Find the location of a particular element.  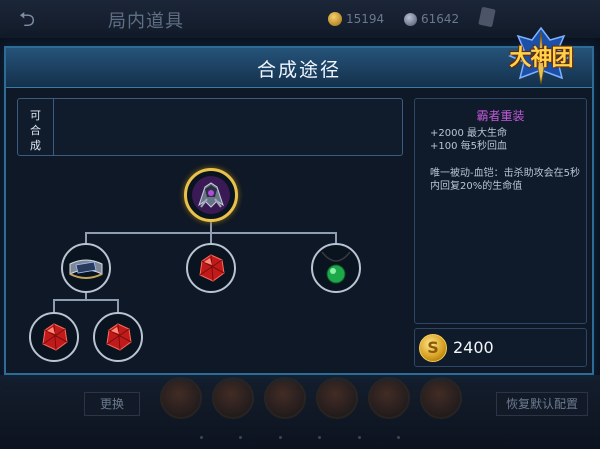

item-price-box: S 2400 is located at coordinates (500, 347).